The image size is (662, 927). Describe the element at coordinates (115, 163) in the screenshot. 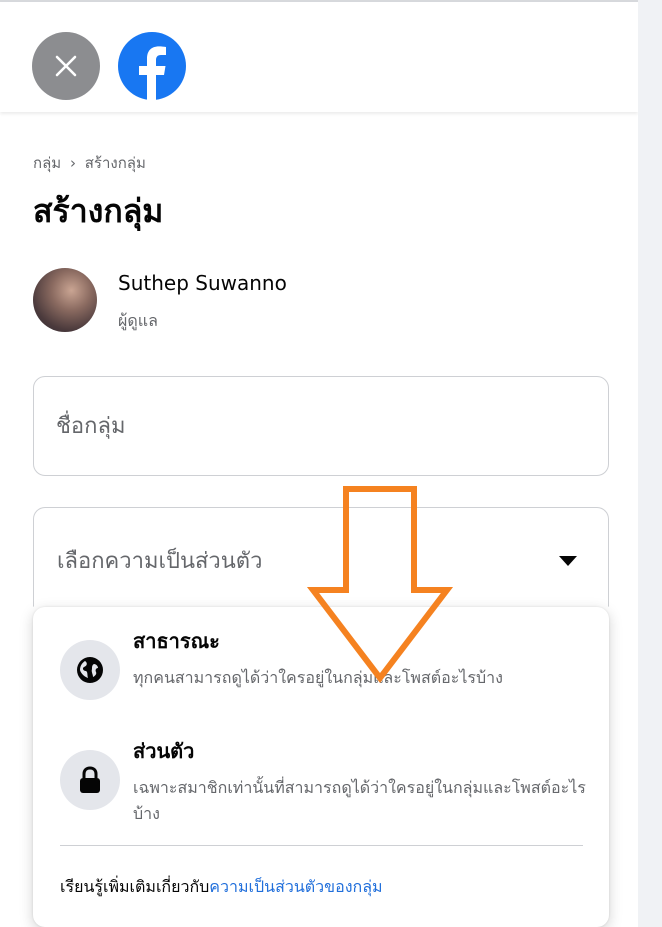

I see `breadcrumb-current: สร้างกลุ่ม` at that location.